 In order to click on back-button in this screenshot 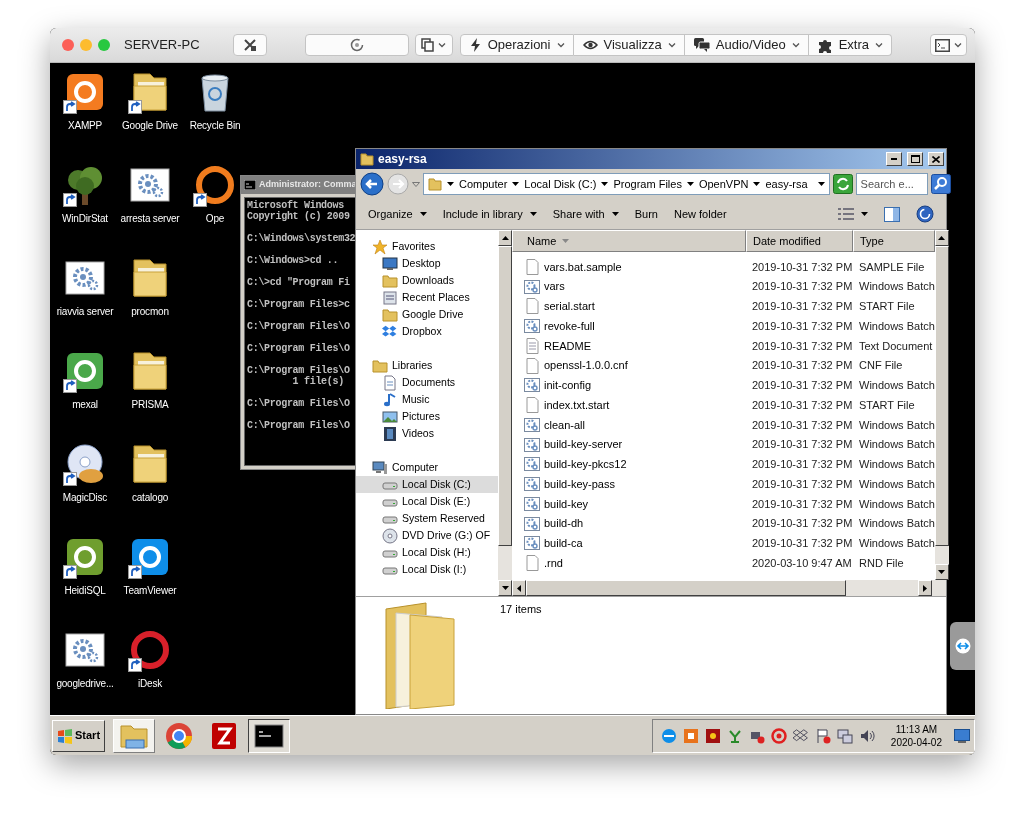, I will do `click(372, 184)`.